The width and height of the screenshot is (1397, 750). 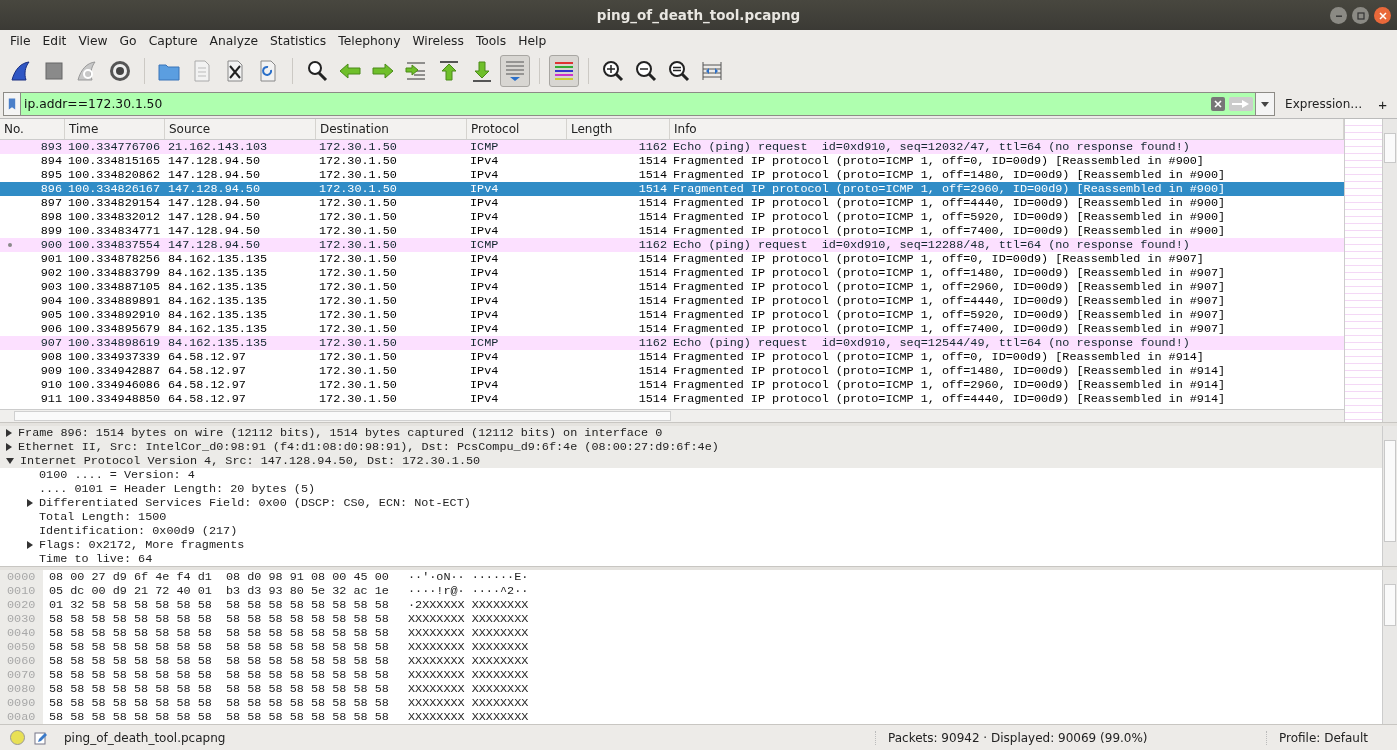 What do you see at coordinates (698, 15) in the screenshot?
I see `window-title: ping_of_death_tool.pcapng` at bounding box center [698, 15].